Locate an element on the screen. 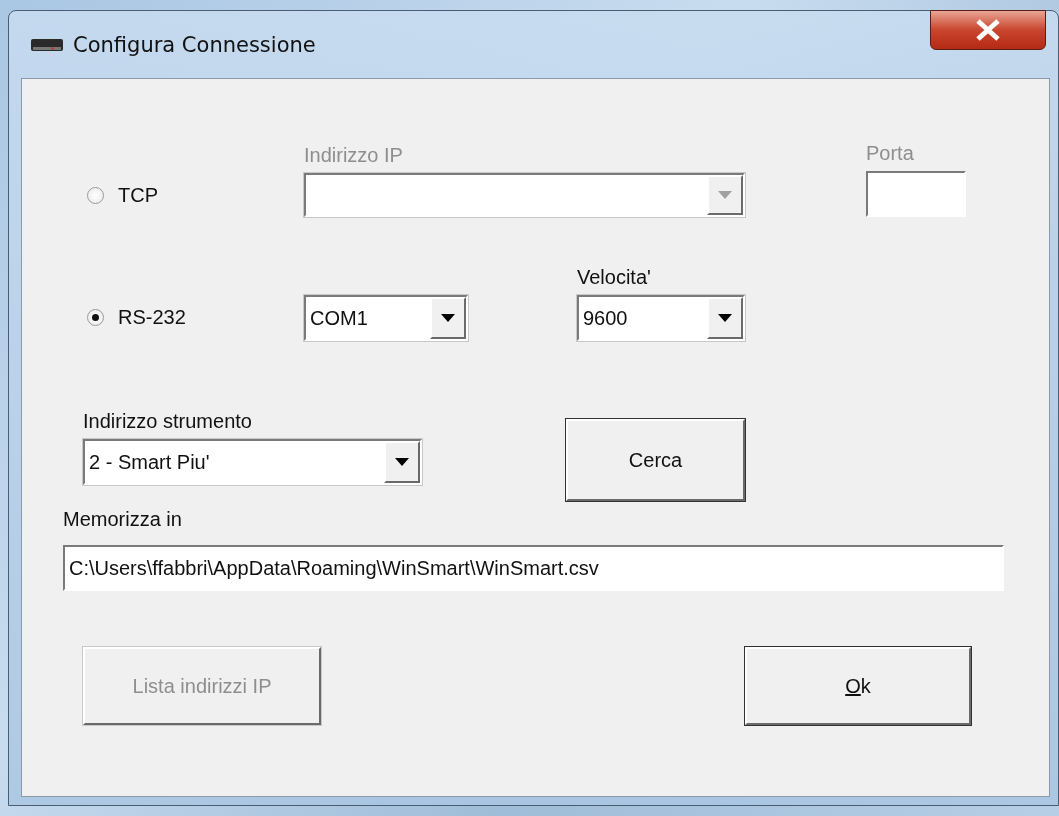 This screenshot has width=1059, height=816. speed-label: Velocita' is located at coordinates (614, 277).